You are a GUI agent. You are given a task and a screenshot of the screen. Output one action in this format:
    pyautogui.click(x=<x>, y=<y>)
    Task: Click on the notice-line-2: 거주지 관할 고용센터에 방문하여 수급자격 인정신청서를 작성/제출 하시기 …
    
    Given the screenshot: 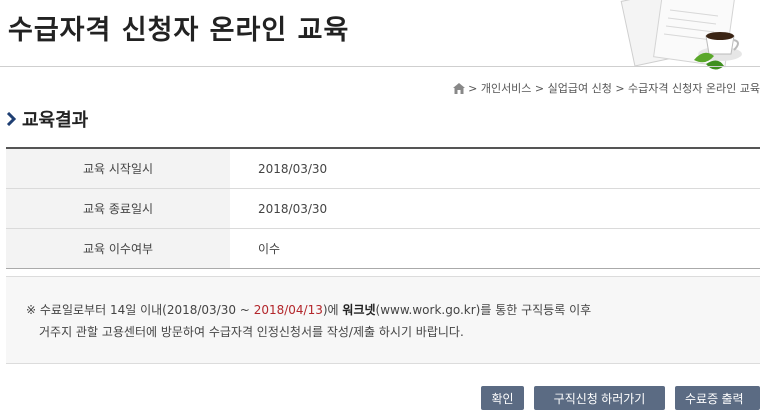 What is the action you would take?
    pyautogui.click(x=251, y=332)
    